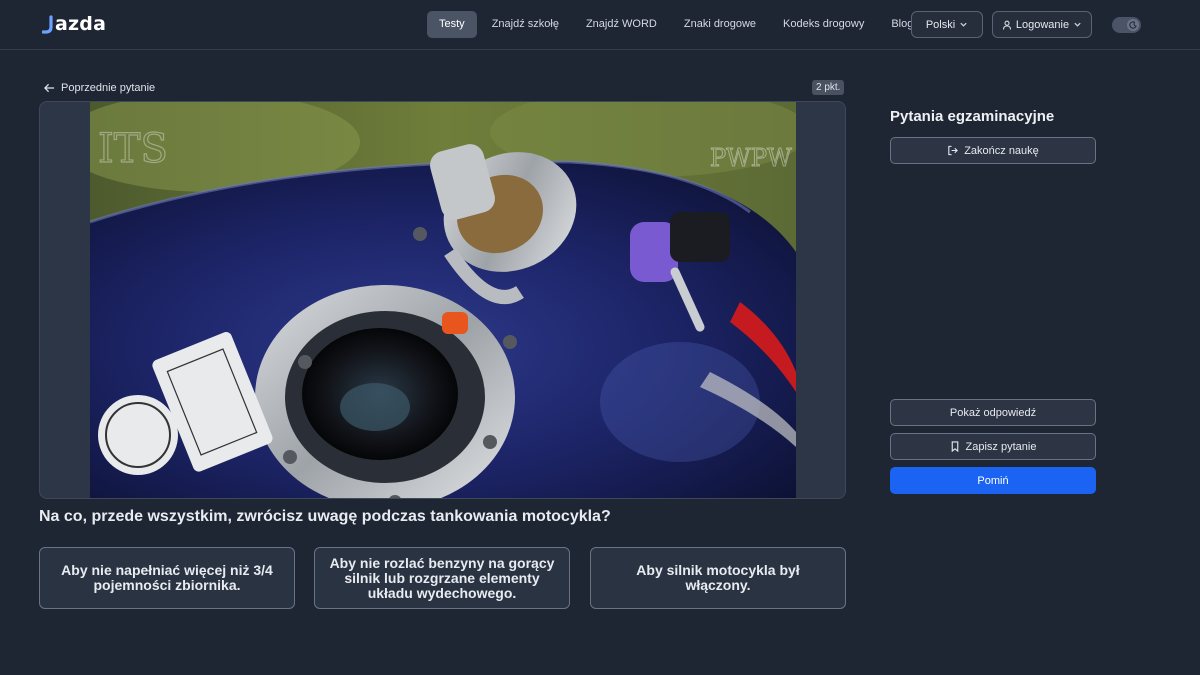 Image resolution: width=1200 pixels, height=675 pixels. What do you see at coordinates (1001, 150) in the screenshot?
I see `finish-learning-label: Zakończ naukę` at bounding box center [1001, 150].